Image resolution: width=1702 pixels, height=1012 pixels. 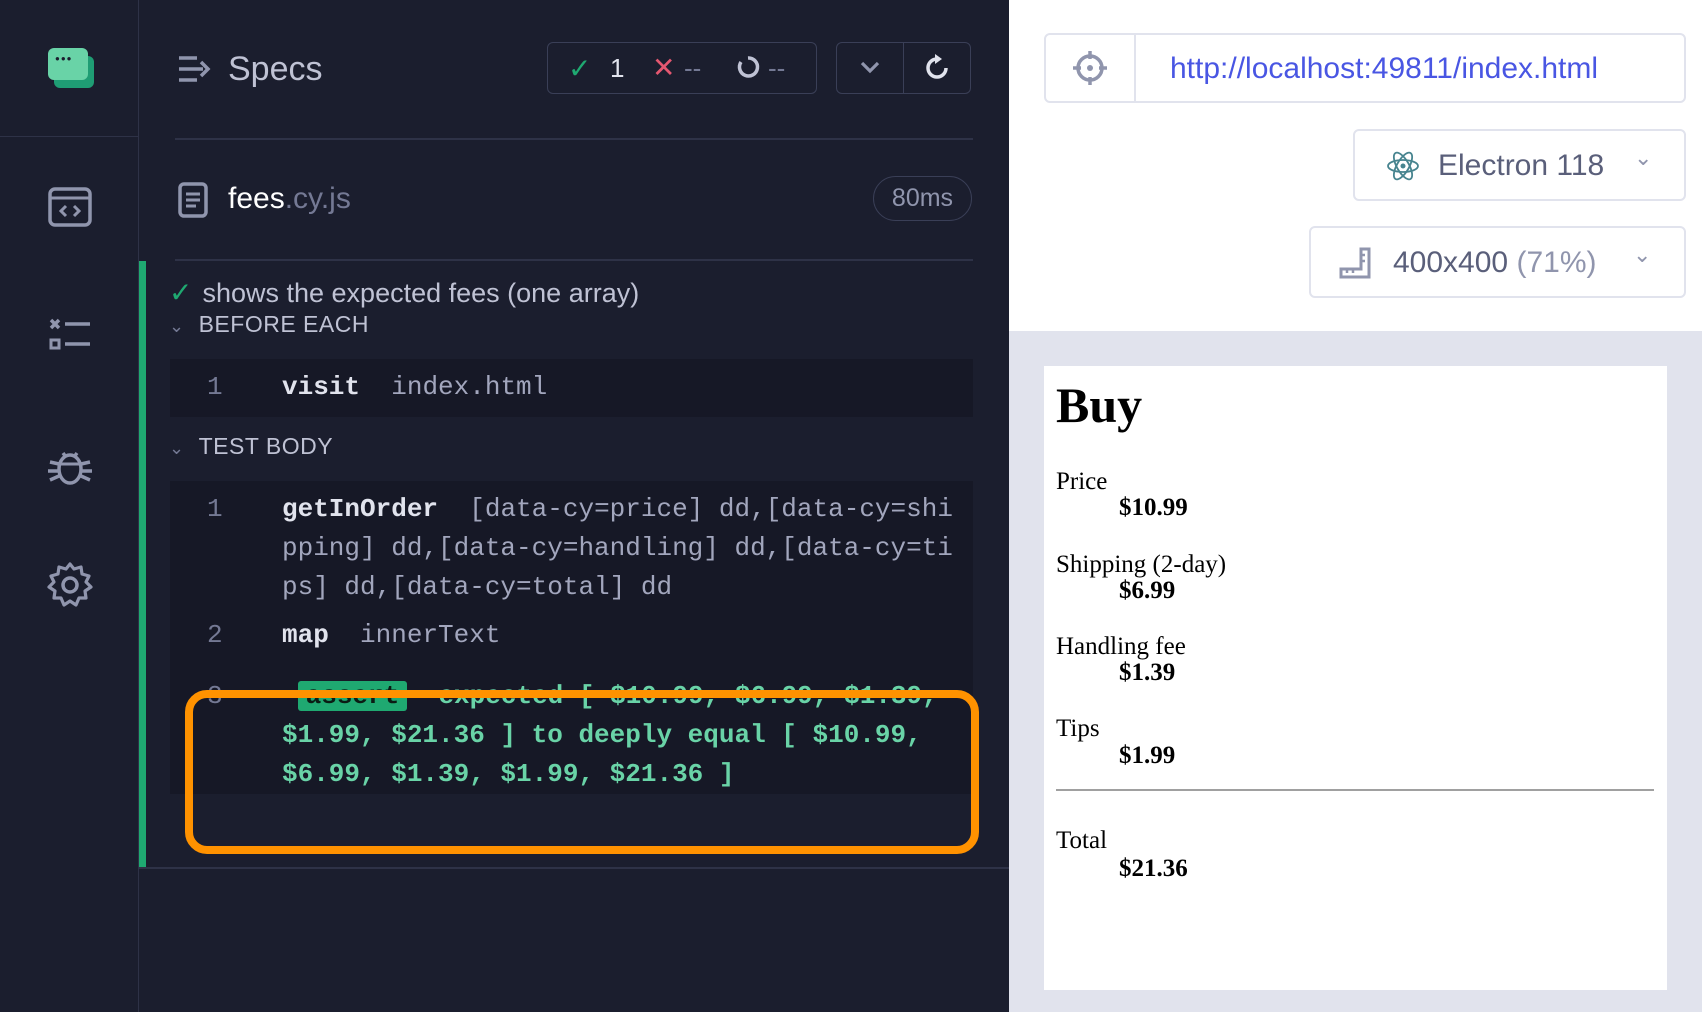 What do you see at coordinates (275, 69) in the screenshot?
I see `specs-title: Specs` at bounding box center [275, 69].